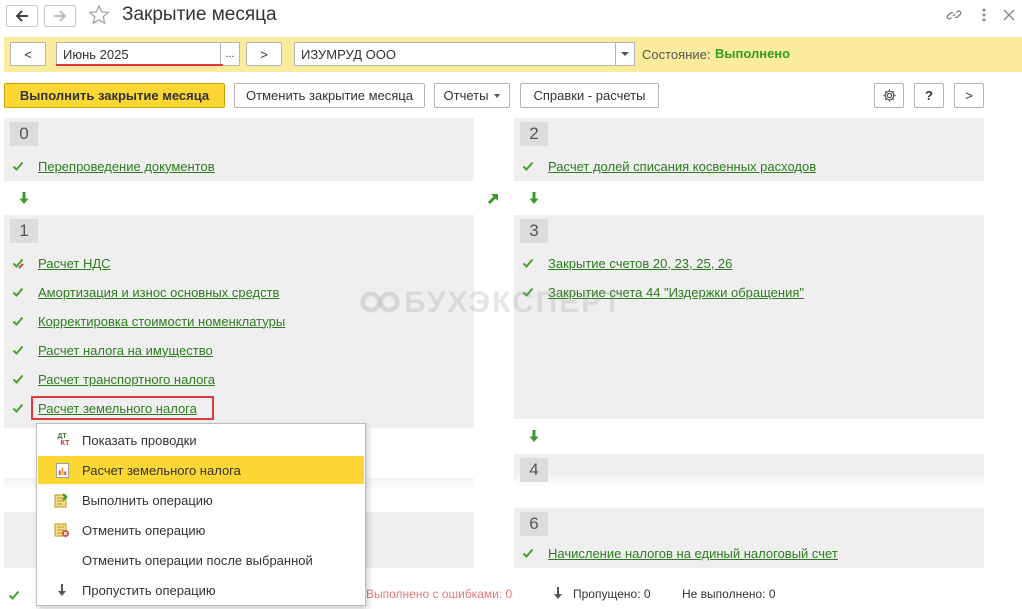 This screenshot has width=1022, height=609. I want to click on execute-closing-button: Выполнить закрытие месяца, so click(114, 95).